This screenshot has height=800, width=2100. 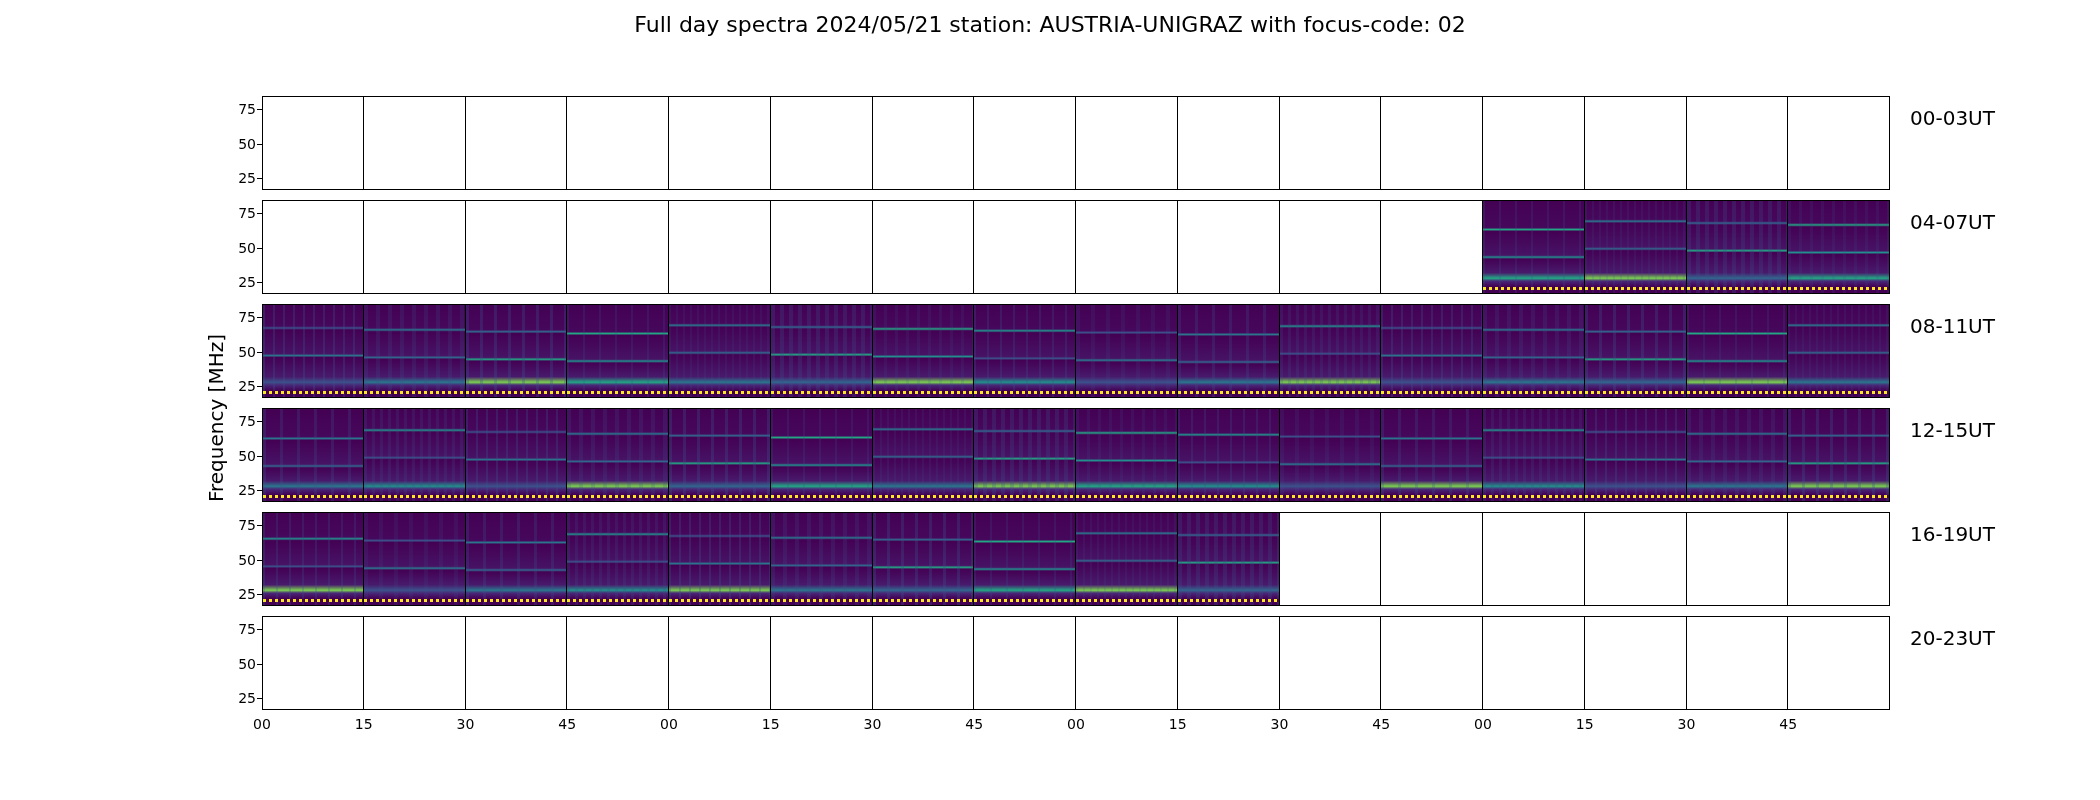 What do you see at coordinates (1050, 24) in the screenshot?
I see `chart-title: Full day spectra 2024/05/21 station: AUSTRIA-UNIGRAZ with focus-code: 02` at bounding box center [1050, 24].